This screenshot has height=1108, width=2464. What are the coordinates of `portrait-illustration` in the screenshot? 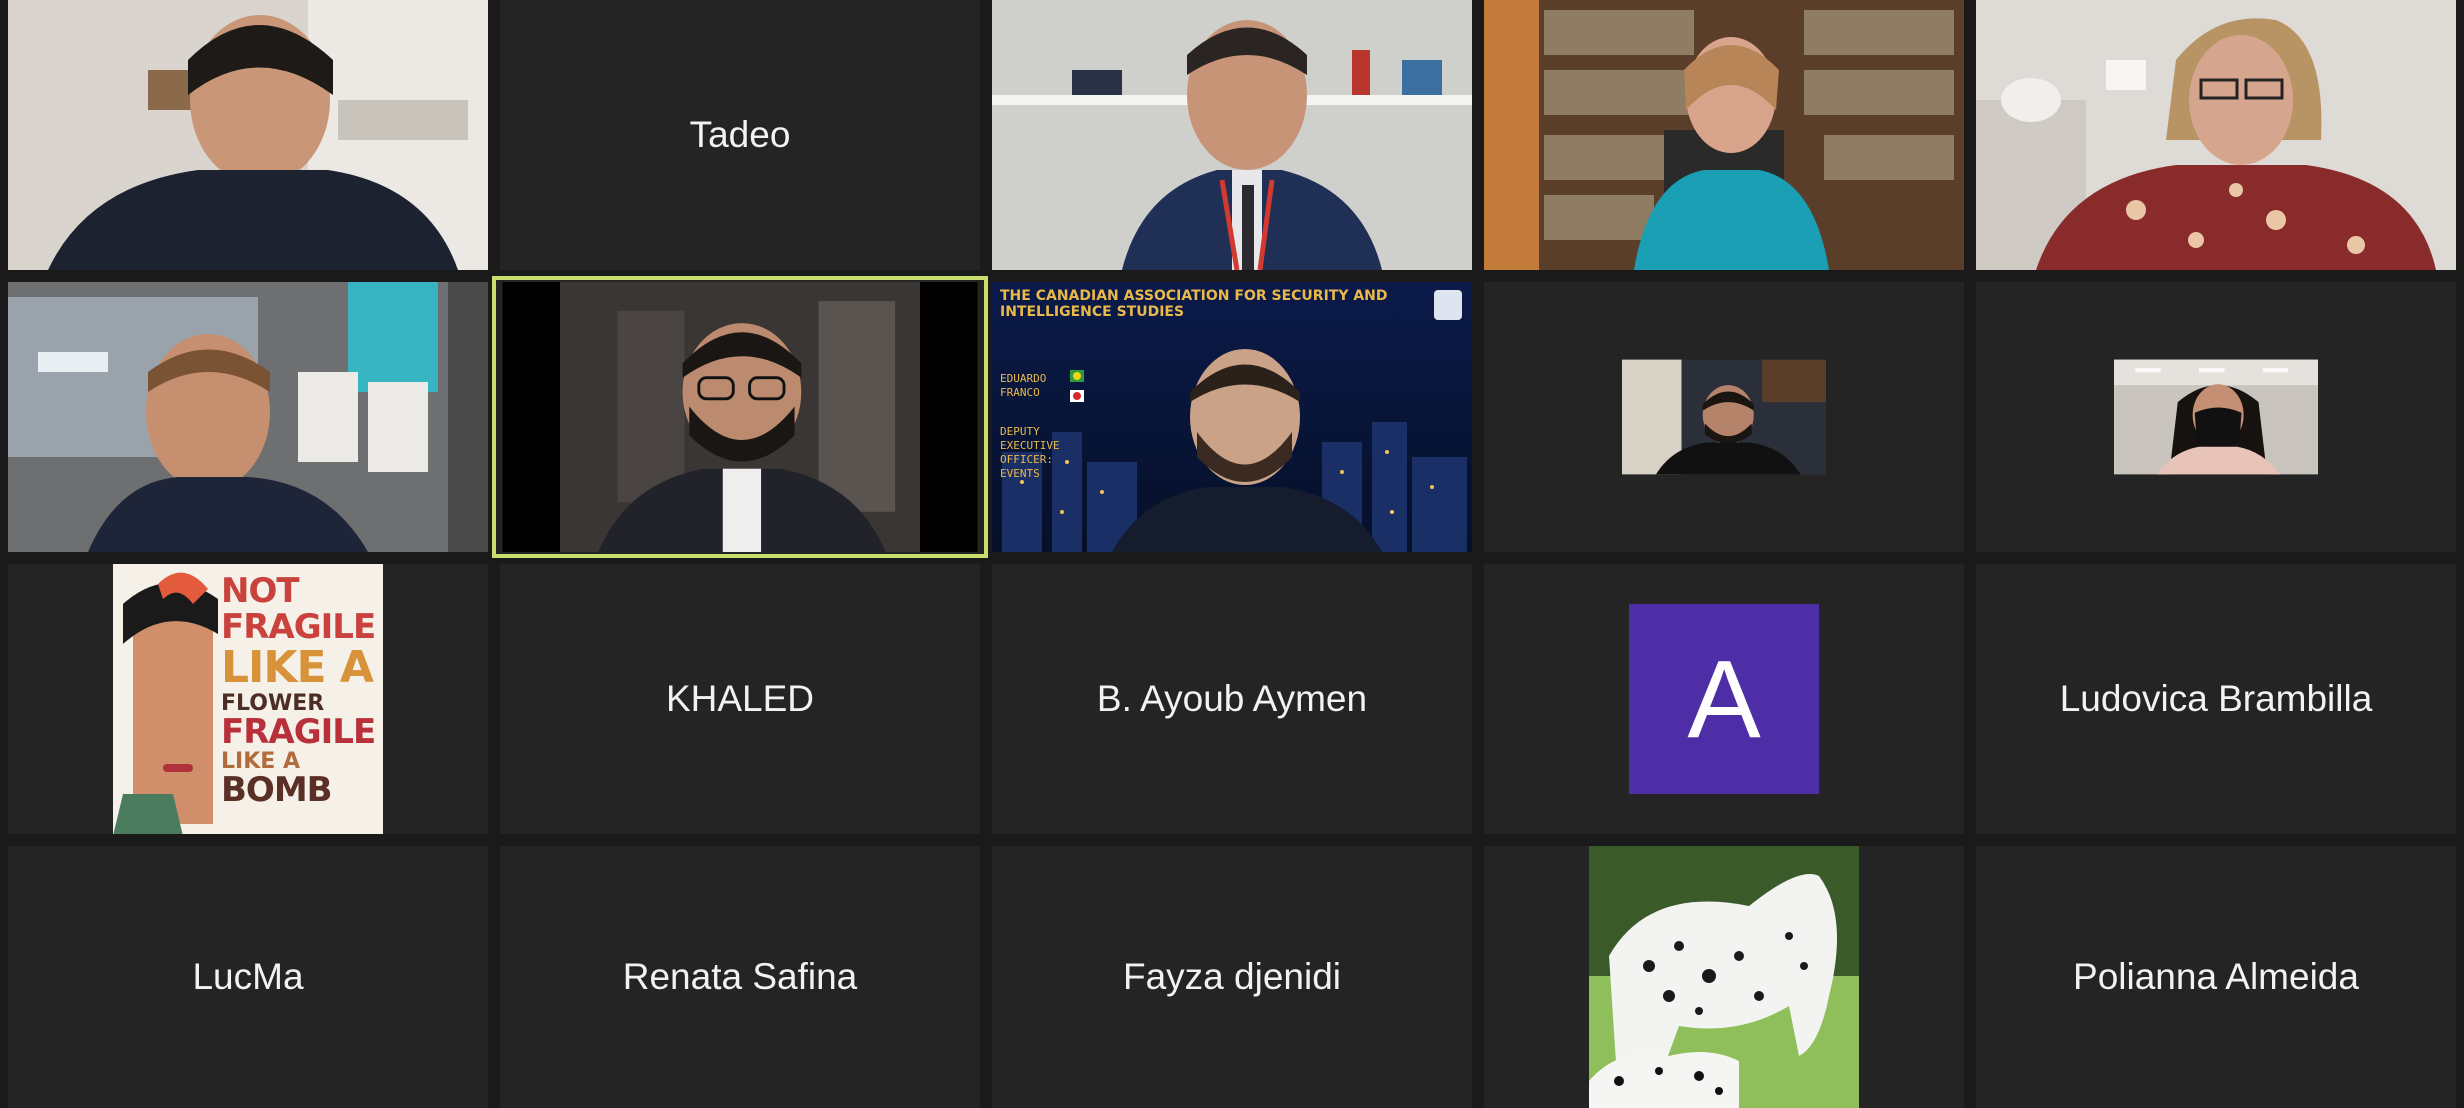 It's located at (168, 699).